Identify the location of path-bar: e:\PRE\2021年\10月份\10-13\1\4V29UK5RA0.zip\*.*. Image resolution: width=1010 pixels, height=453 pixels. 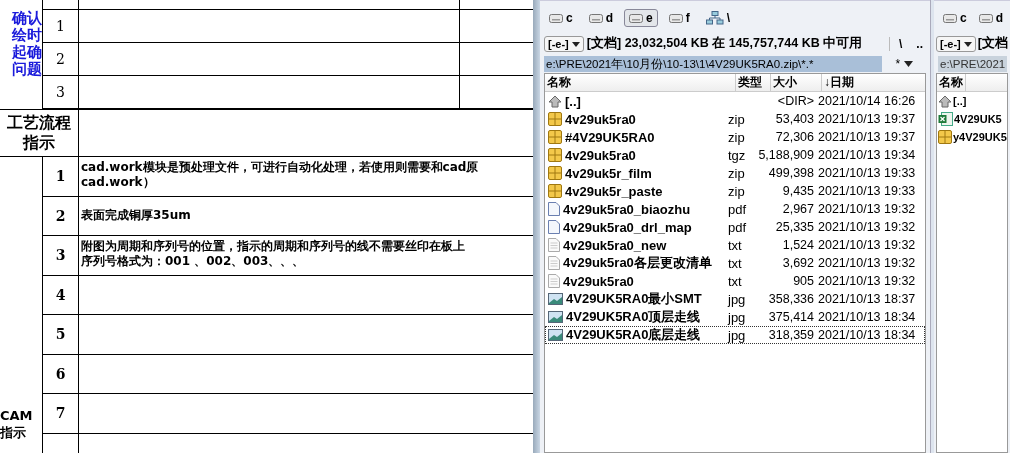
(713, 63).